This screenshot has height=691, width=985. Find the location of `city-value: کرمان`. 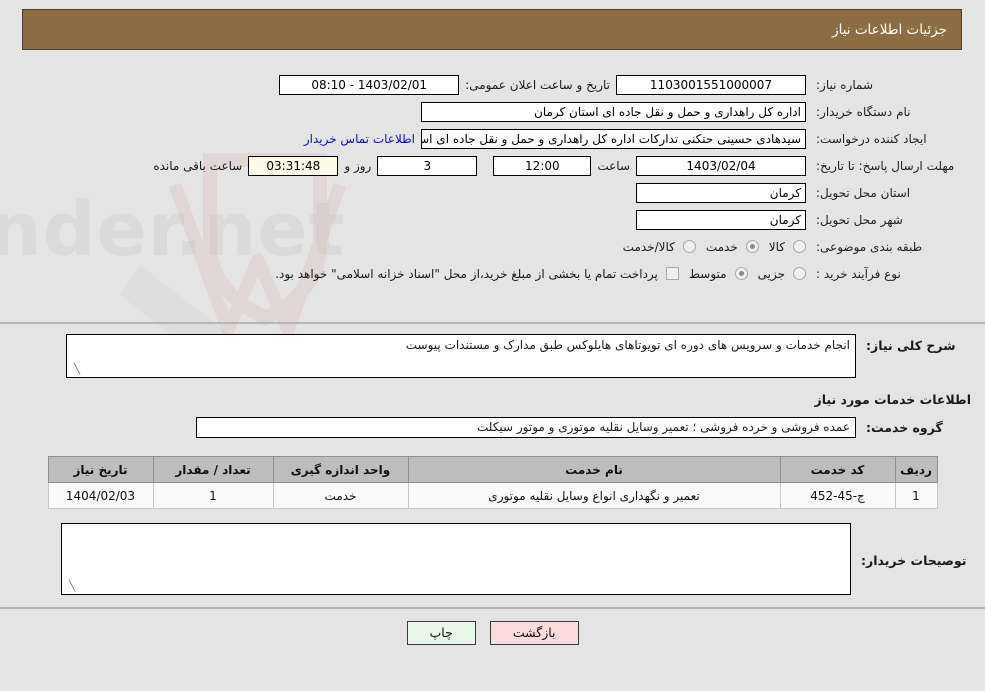

city-value: کرمان is located at coordinates (721, 219).